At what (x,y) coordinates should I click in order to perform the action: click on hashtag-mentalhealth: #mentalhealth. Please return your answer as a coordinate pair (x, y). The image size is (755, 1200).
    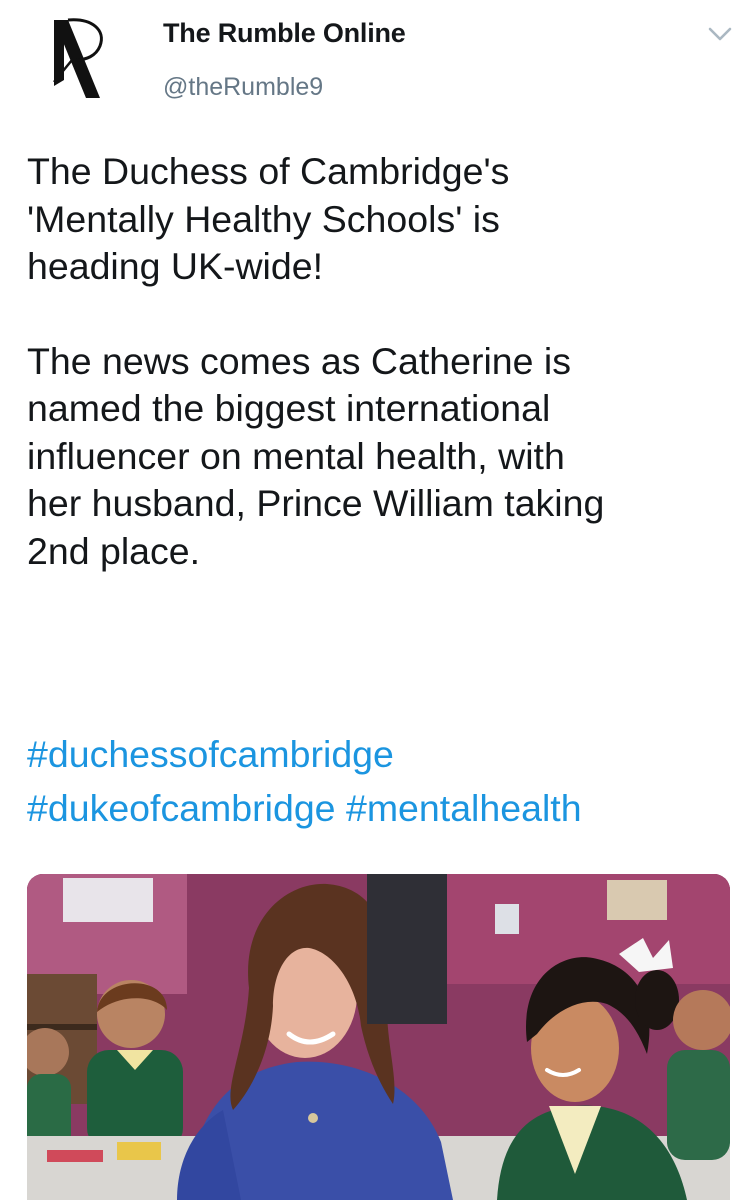
    Looking at the image, I should click on (464, 808).